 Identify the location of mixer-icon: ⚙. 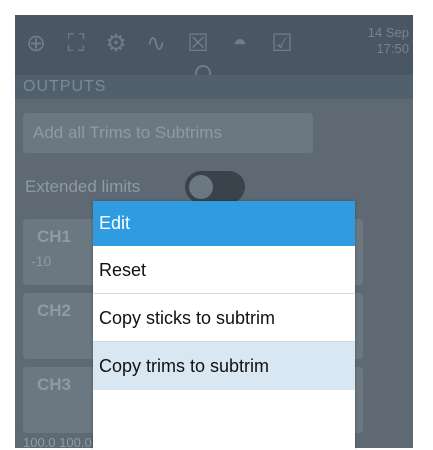
(116, 44).